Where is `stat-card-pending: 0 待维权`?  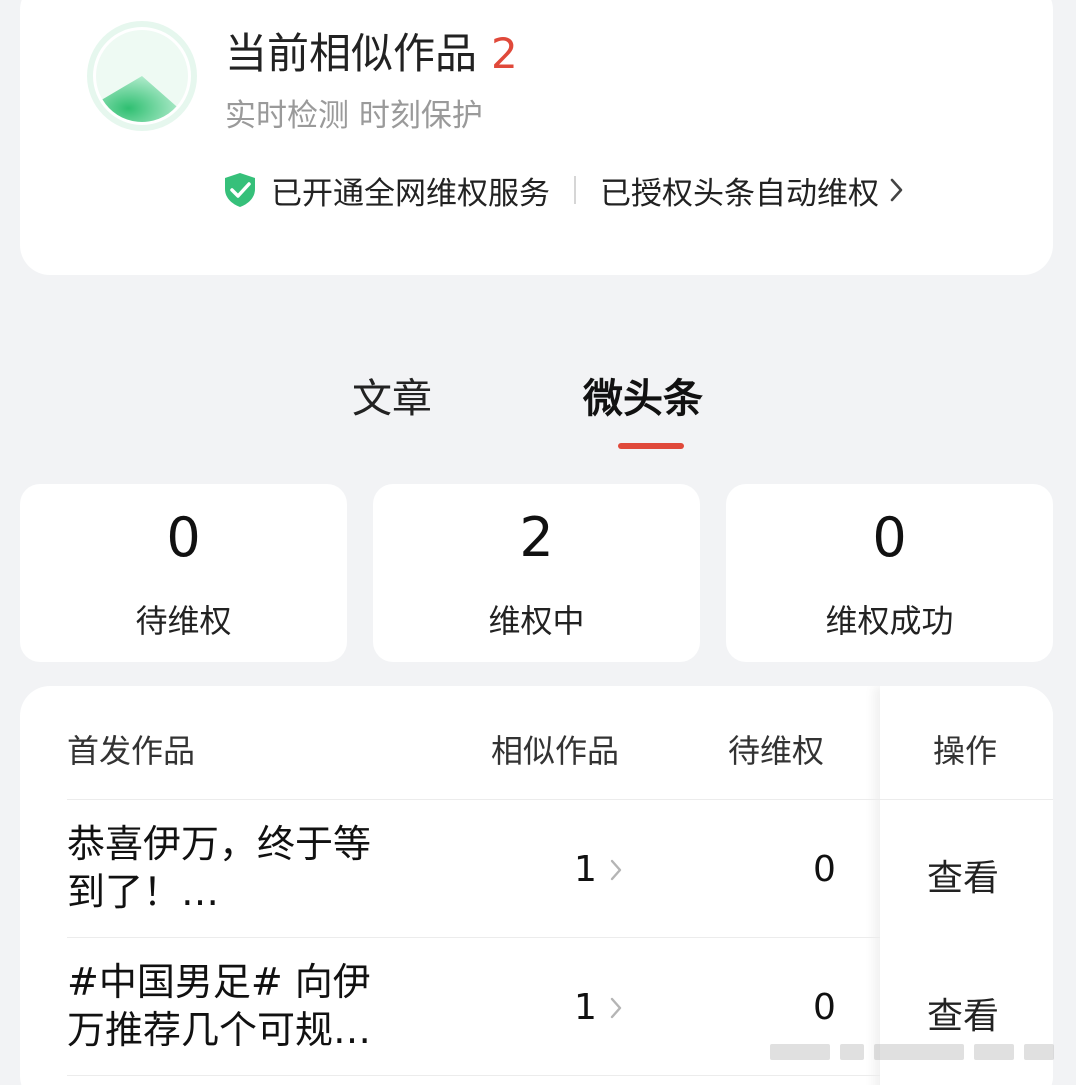 stat-card-pending: 0 待维权 is located at coordinates (183, 573).